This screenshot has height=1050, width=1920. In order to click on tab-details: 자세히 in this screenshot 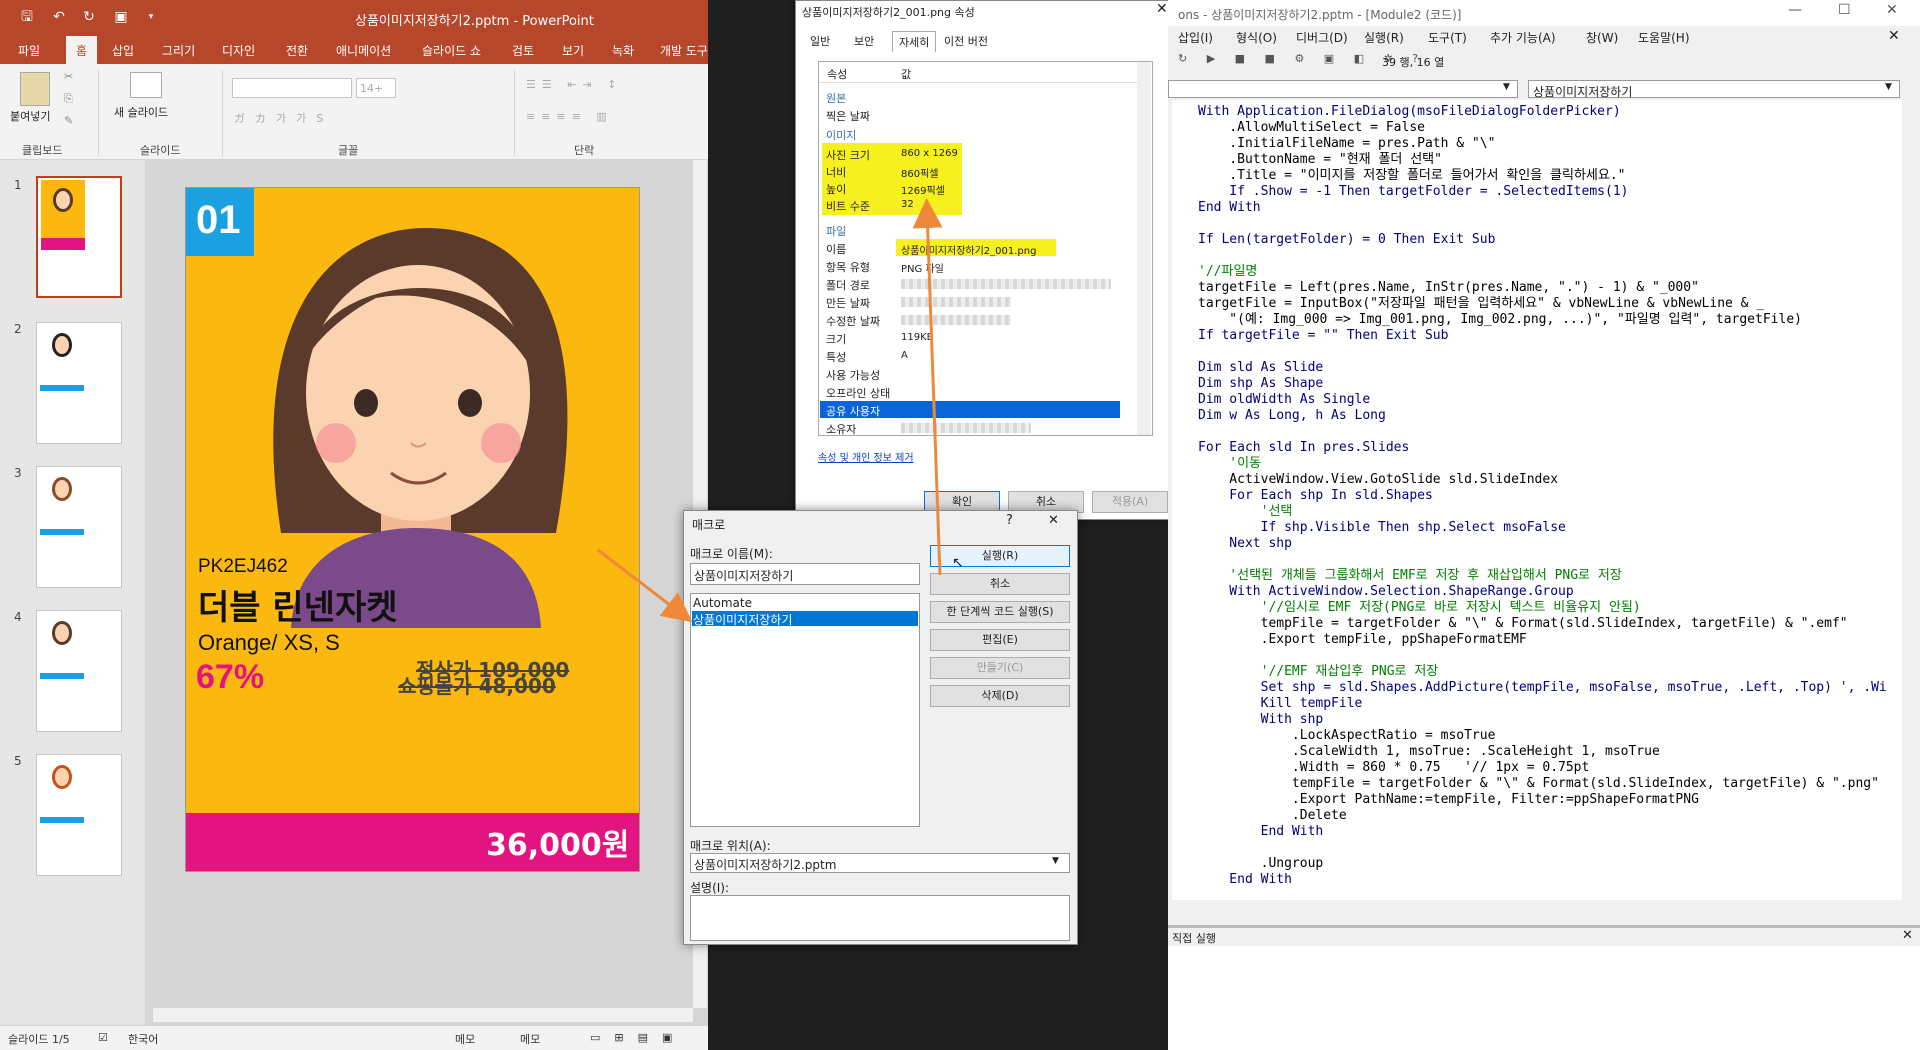, I will do `click(914, 41)`.